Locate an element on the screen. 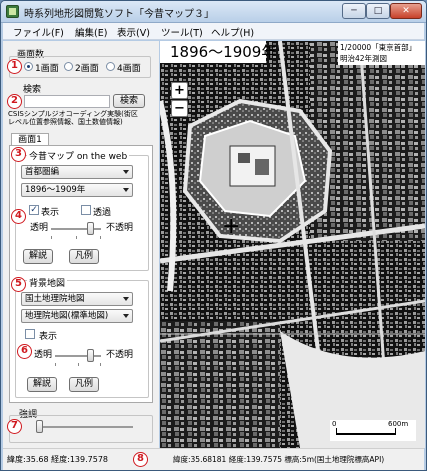 The image size is (427, 471). crosshair-icon: + is located at coordinates (231, 226).